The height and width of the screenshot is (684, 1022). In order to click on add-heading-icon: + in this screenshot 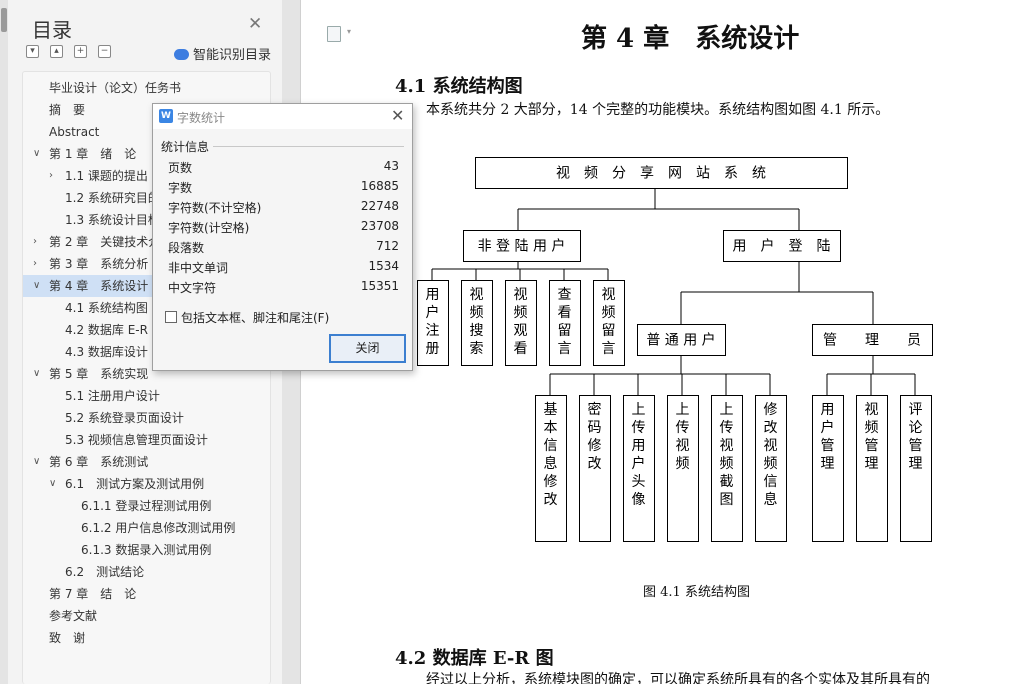, I will do `click(80, 51)`.